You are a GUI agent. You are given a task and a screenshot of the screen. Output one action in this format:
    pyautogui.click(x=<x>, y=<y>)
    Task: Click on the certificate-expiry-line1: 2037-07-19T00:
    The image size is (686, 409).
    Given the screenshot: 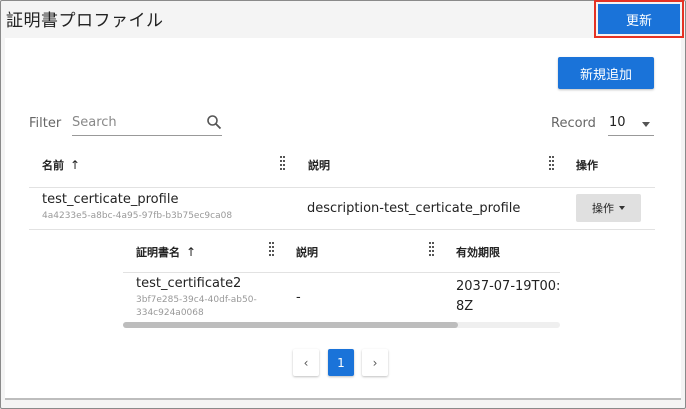 What is the action you would take?
    pyautogui.click(x=508, y=286)
    